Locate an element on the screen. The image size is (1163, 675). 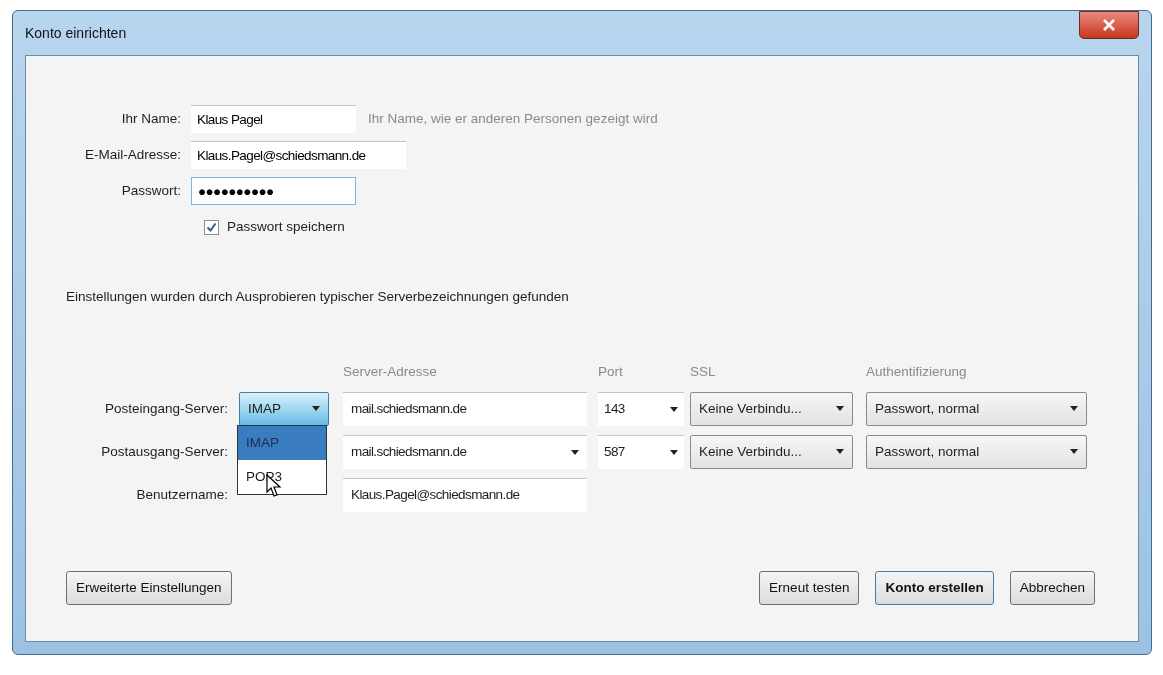
field-label: Ihr Name: is located at coordinates (151, 118).